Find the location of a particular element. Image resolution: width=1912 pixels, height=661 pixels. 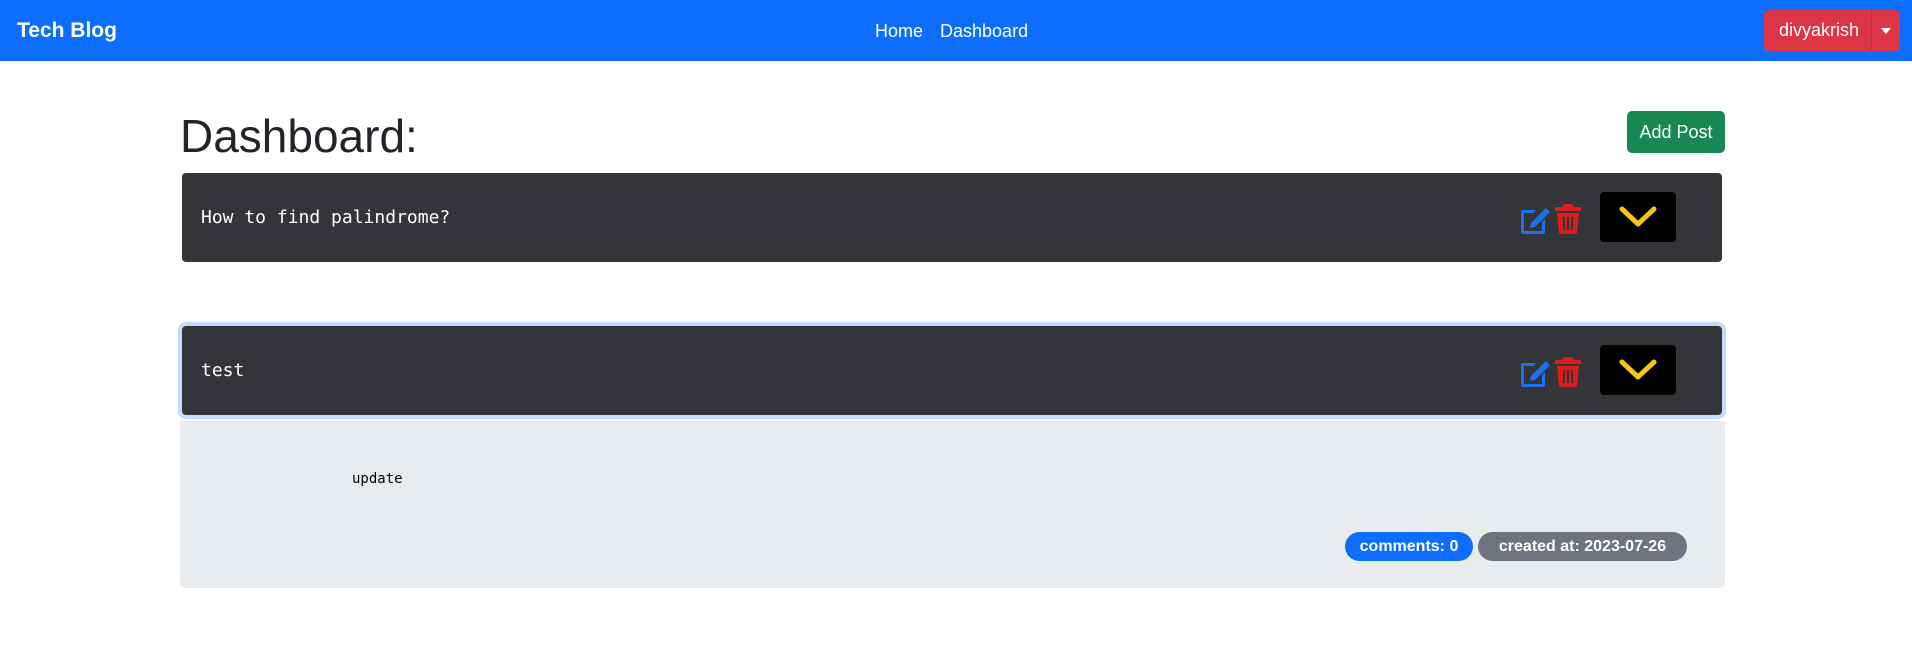

user-dropdown: divyakrish is located at coordinates (1832, 30).